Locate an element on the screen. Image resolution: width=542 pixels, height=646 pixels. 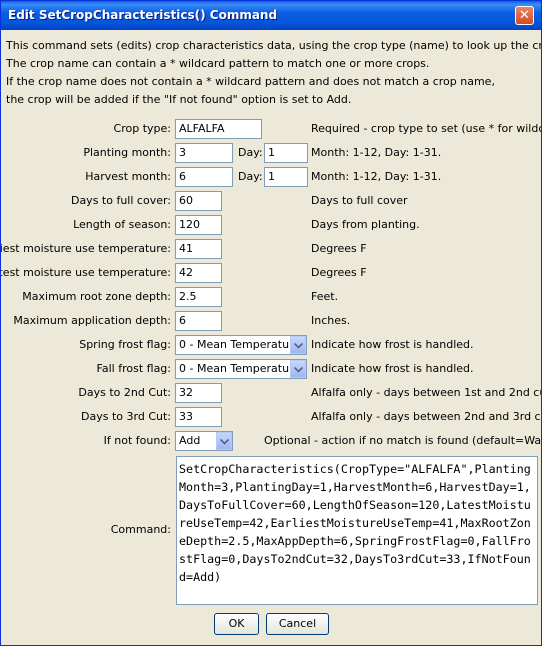
fall-frost-value: 0 - Mean Temperature is located at coordinates (240, 368).